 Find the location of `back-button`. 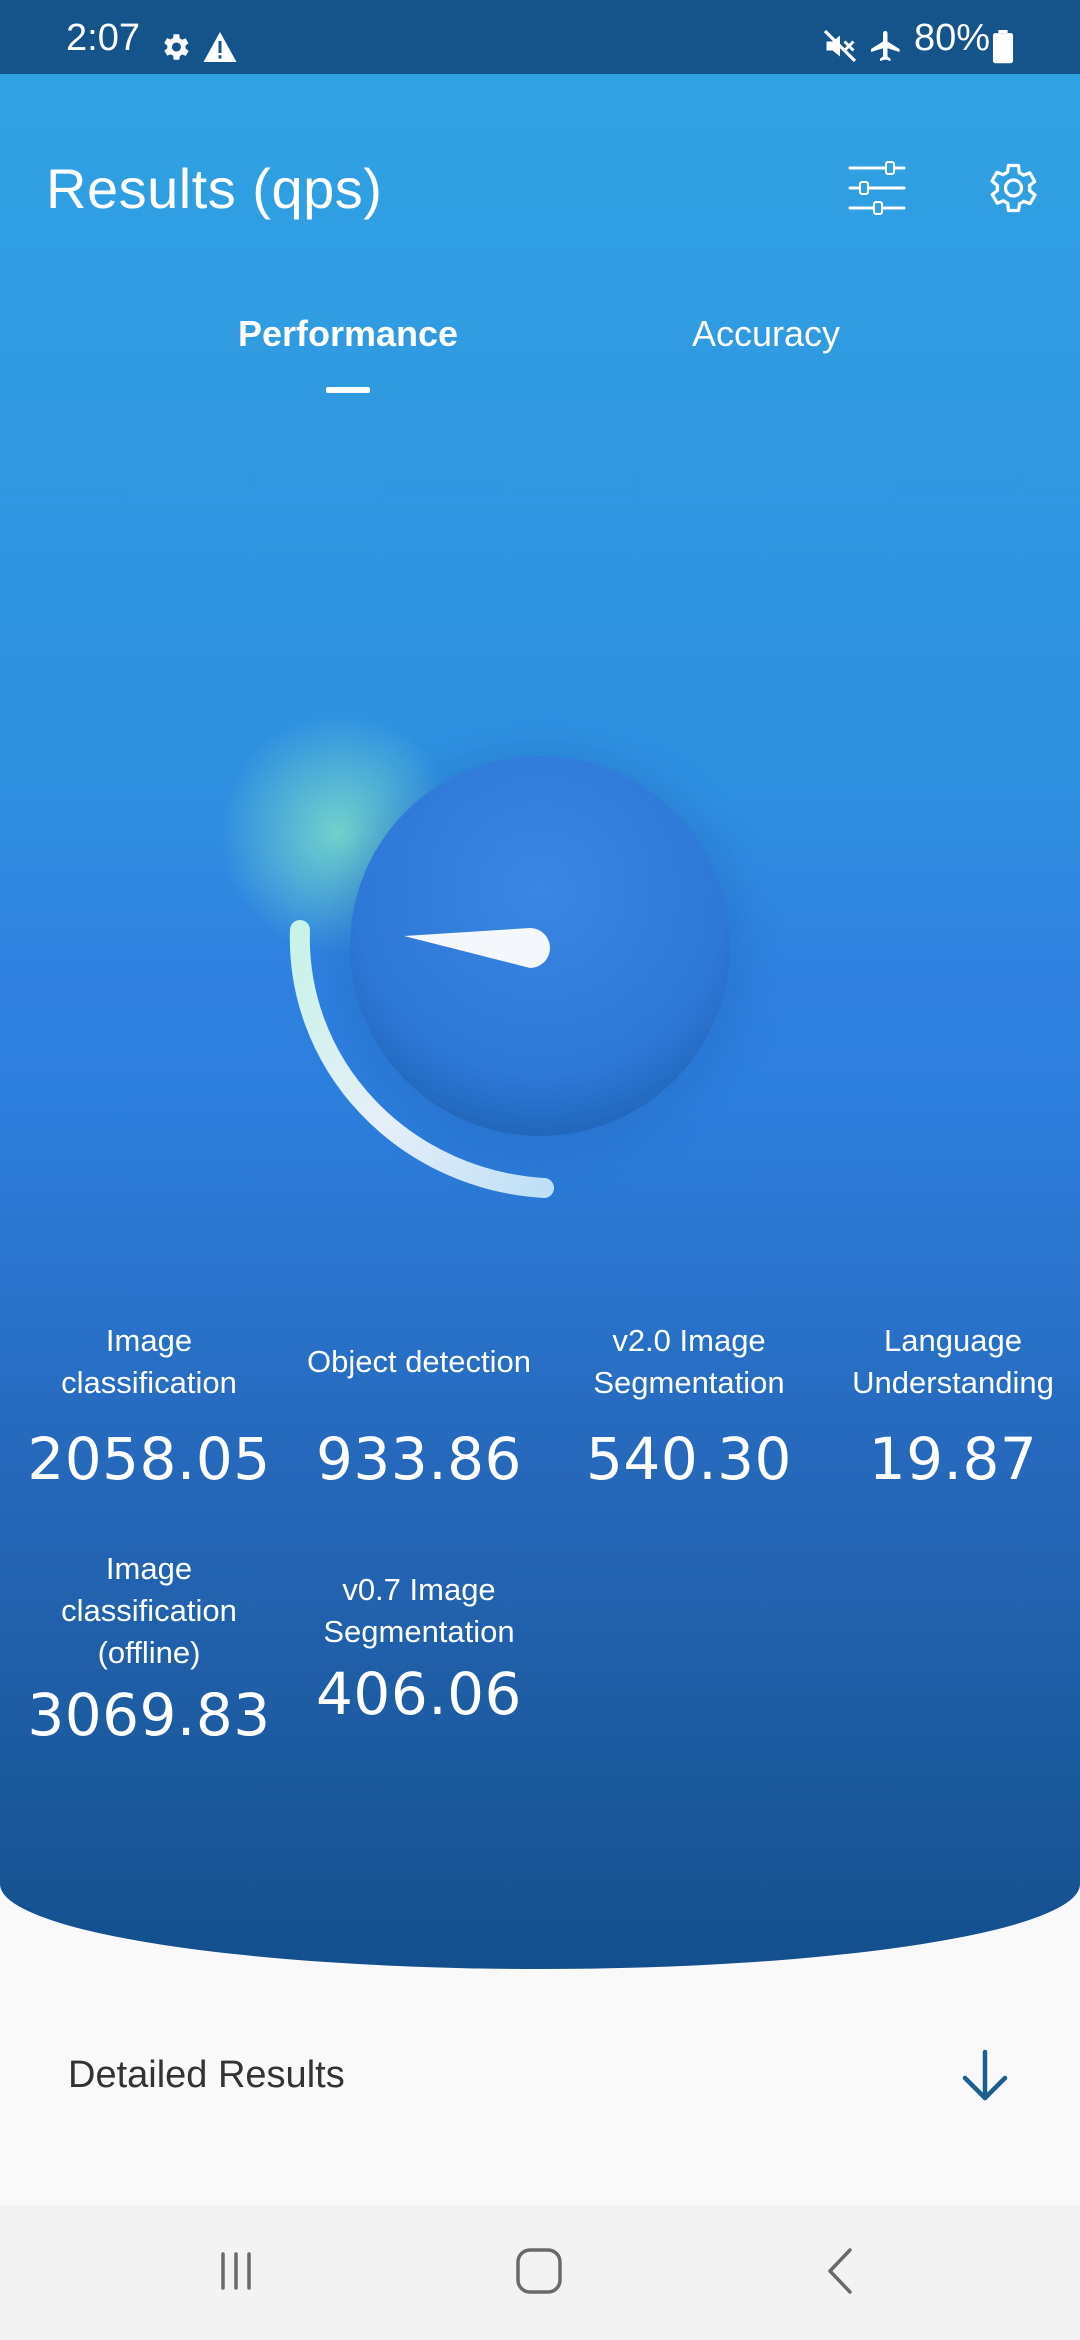

back-button is located at coordinates (842, 2273).